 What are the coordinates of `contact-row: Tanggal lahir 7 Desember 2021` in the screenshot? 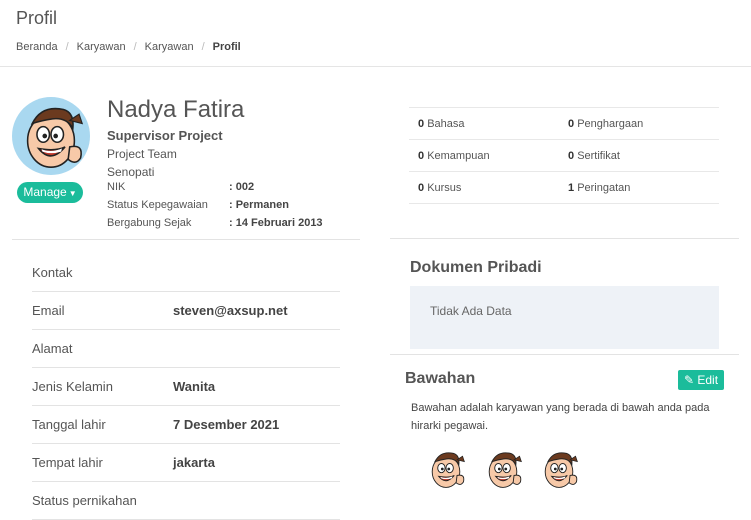 It's located at (186, 425).